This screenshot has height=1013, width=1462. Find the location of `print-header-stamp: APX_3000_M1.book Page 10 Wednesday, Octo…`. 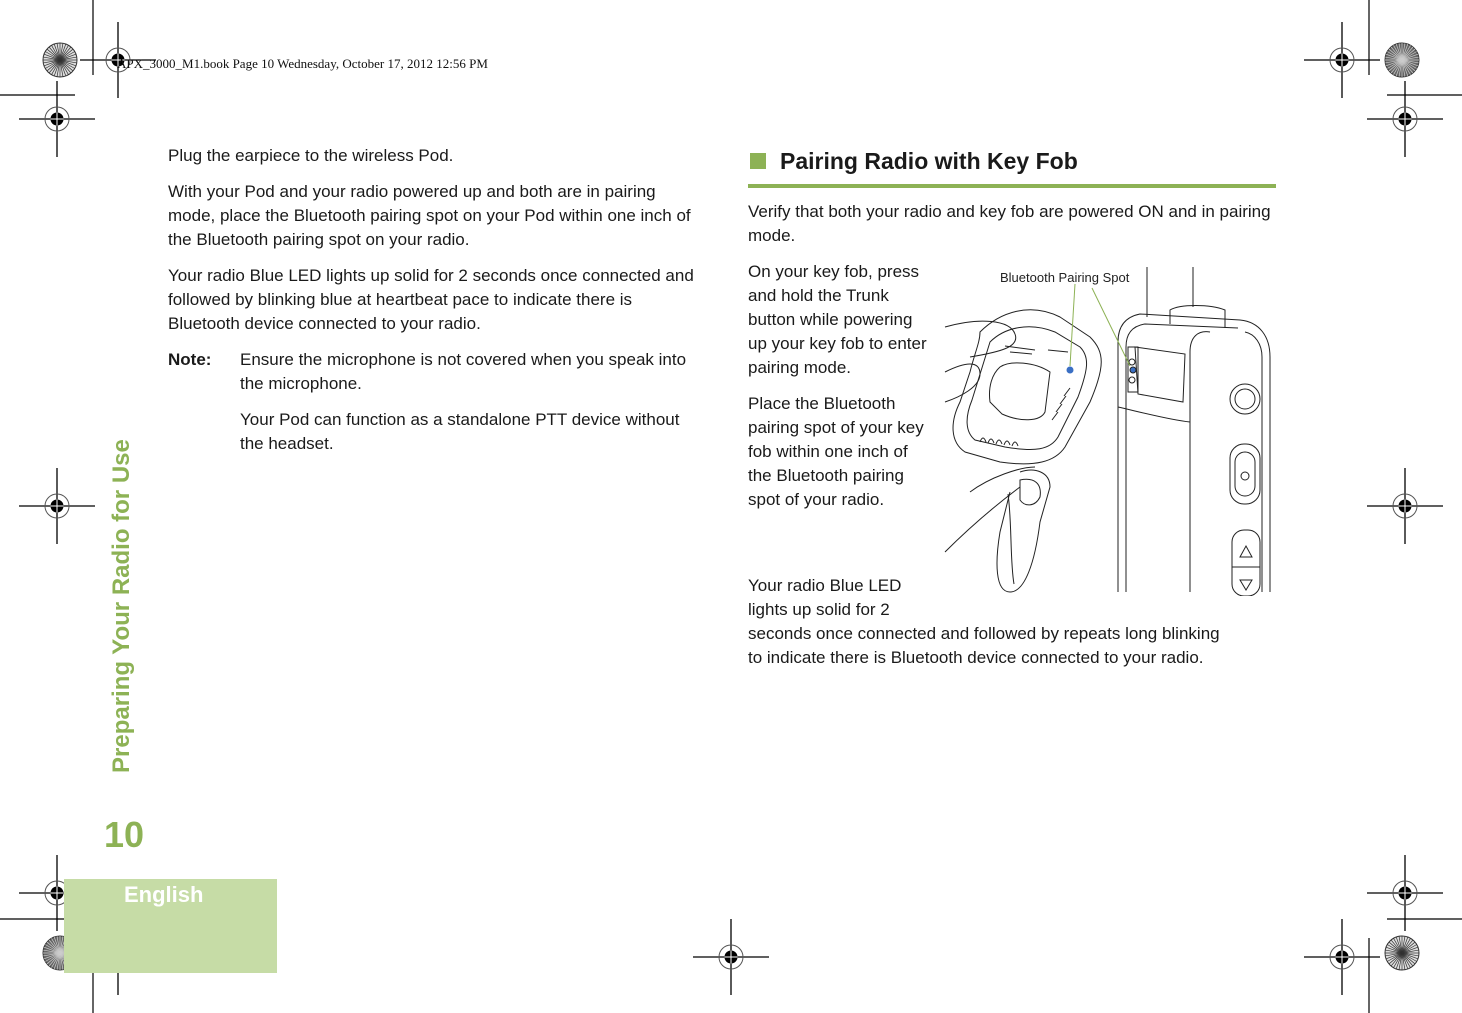

print-header-stamp: APX_3000_M1.book Page 10 Wednesday, Octo… is located at coordinates (302, 63).